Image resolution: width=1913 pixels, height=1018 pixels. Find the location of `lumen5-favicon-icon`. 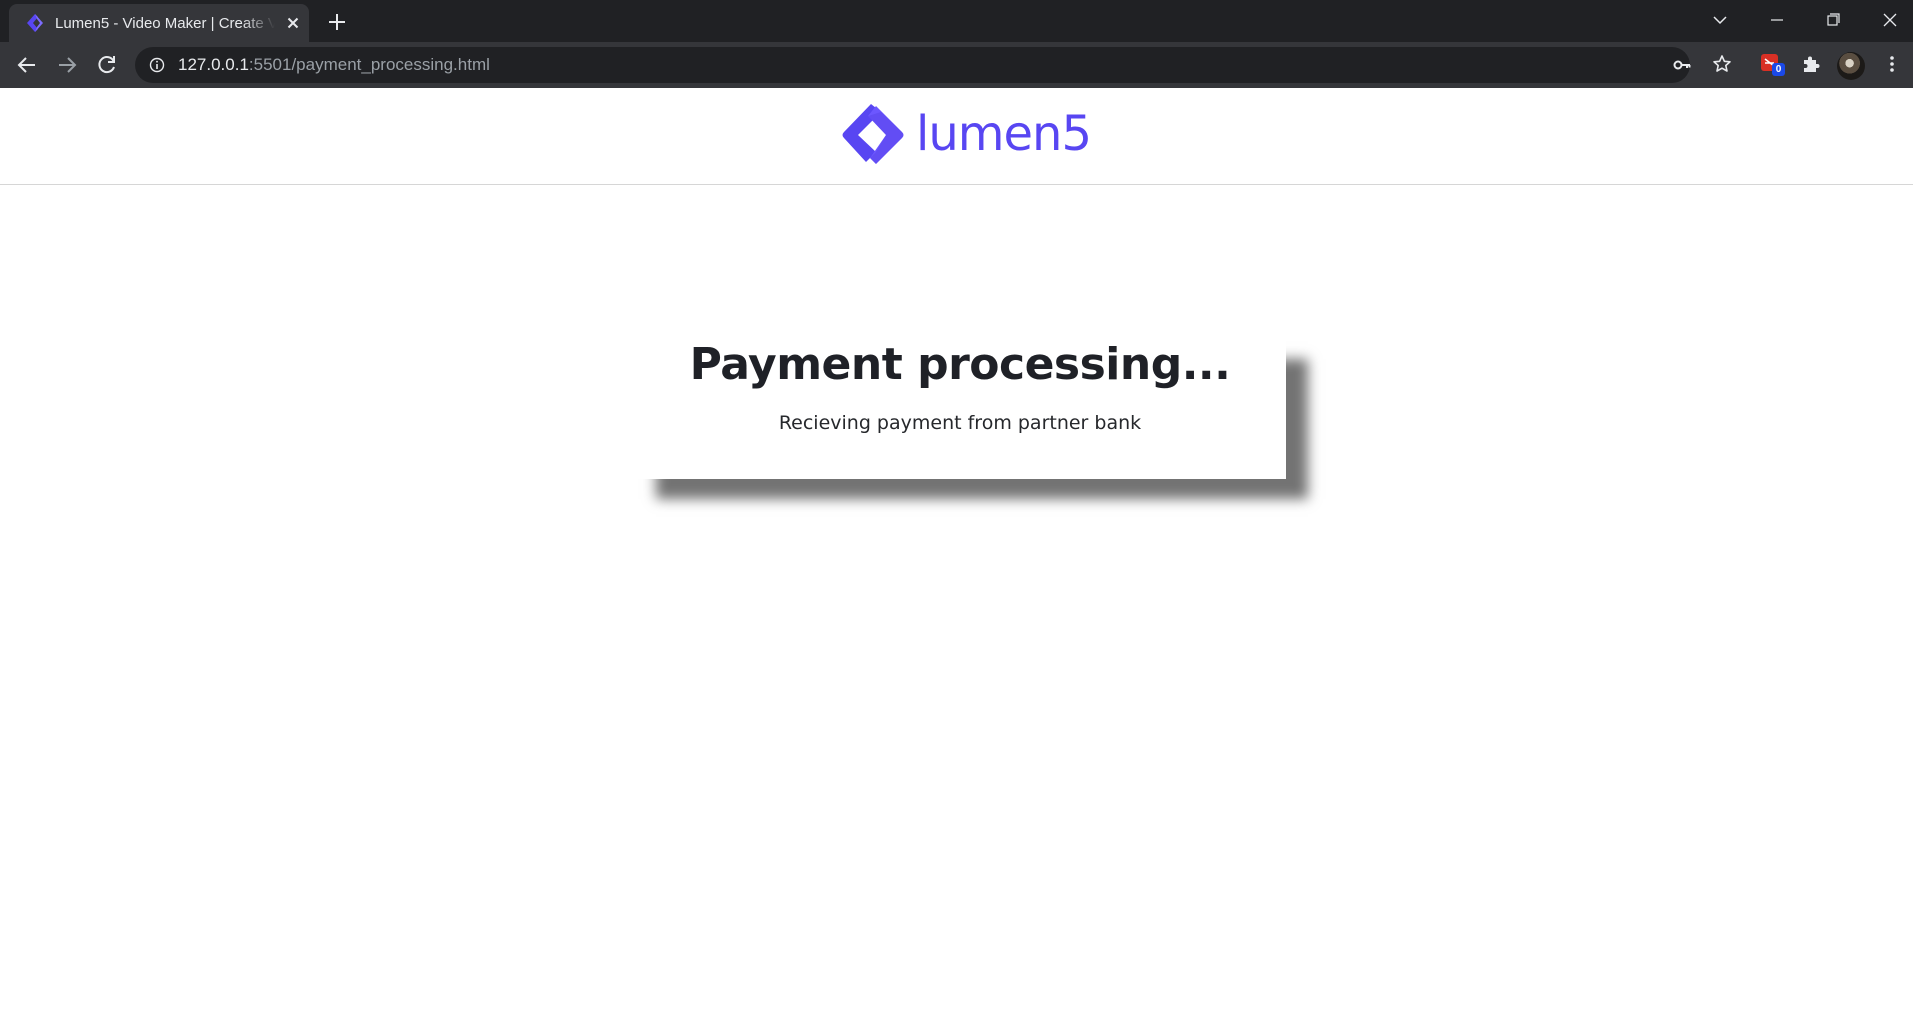

lumen5-favicon-icon is located at coordinates (35, 23).